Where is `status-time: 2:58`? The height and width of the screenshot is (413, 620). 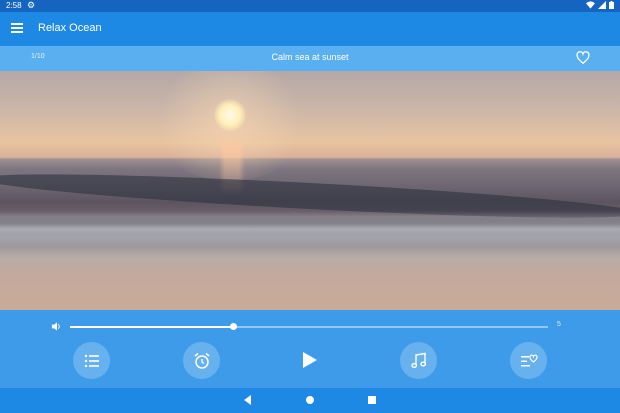
status-time: 2:58 is located at coordinates (14, 5).